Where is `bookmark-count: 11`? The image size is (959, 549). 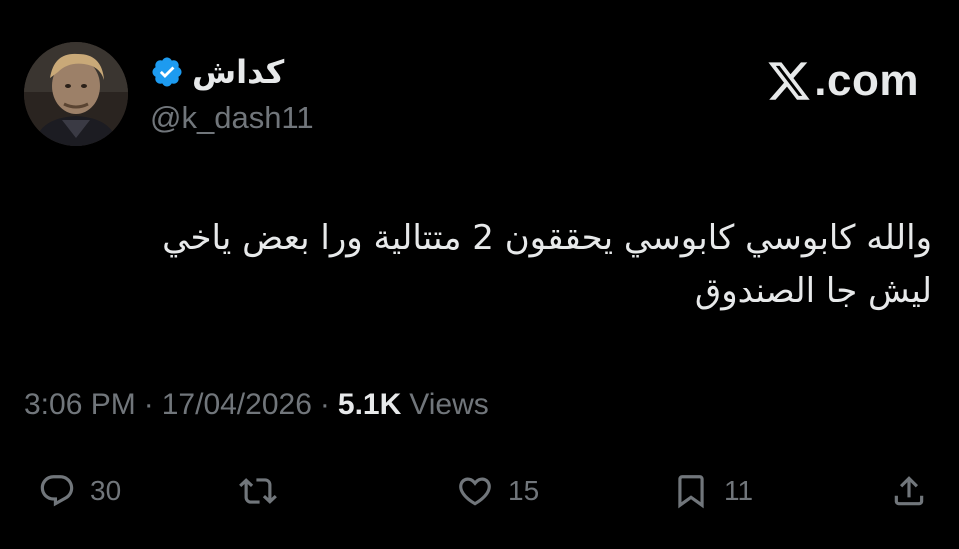
bookmark-count: 11 is located at coordinates (739, 490).